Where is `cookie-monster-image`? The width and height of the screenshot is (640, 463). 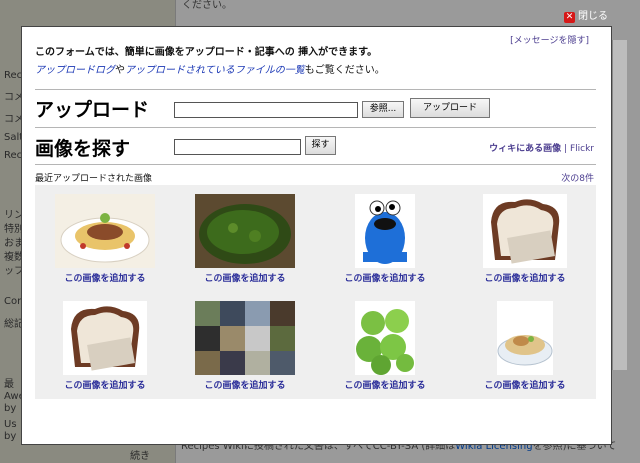 cookie-monster-image is located at coordinates (385, 231).